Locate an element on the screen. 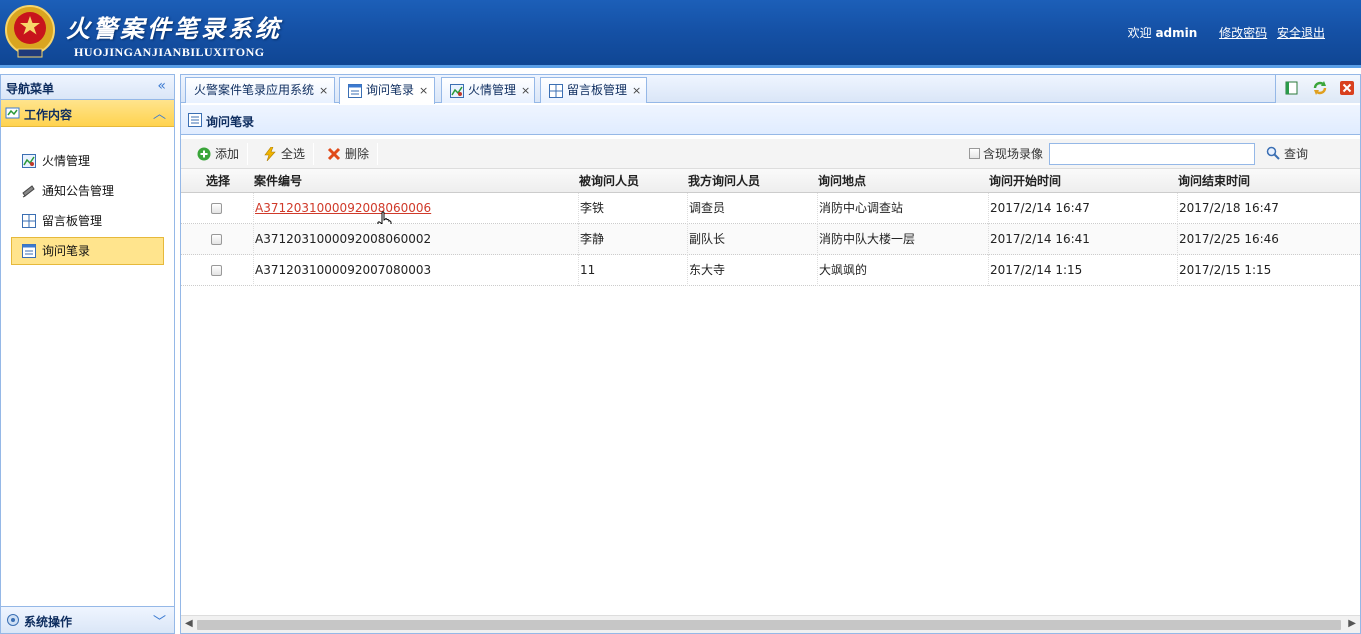 The width and height of the screenshot is (1361, 634). interviewer-cell: 东大寺 is located at coordinates (752, 270).